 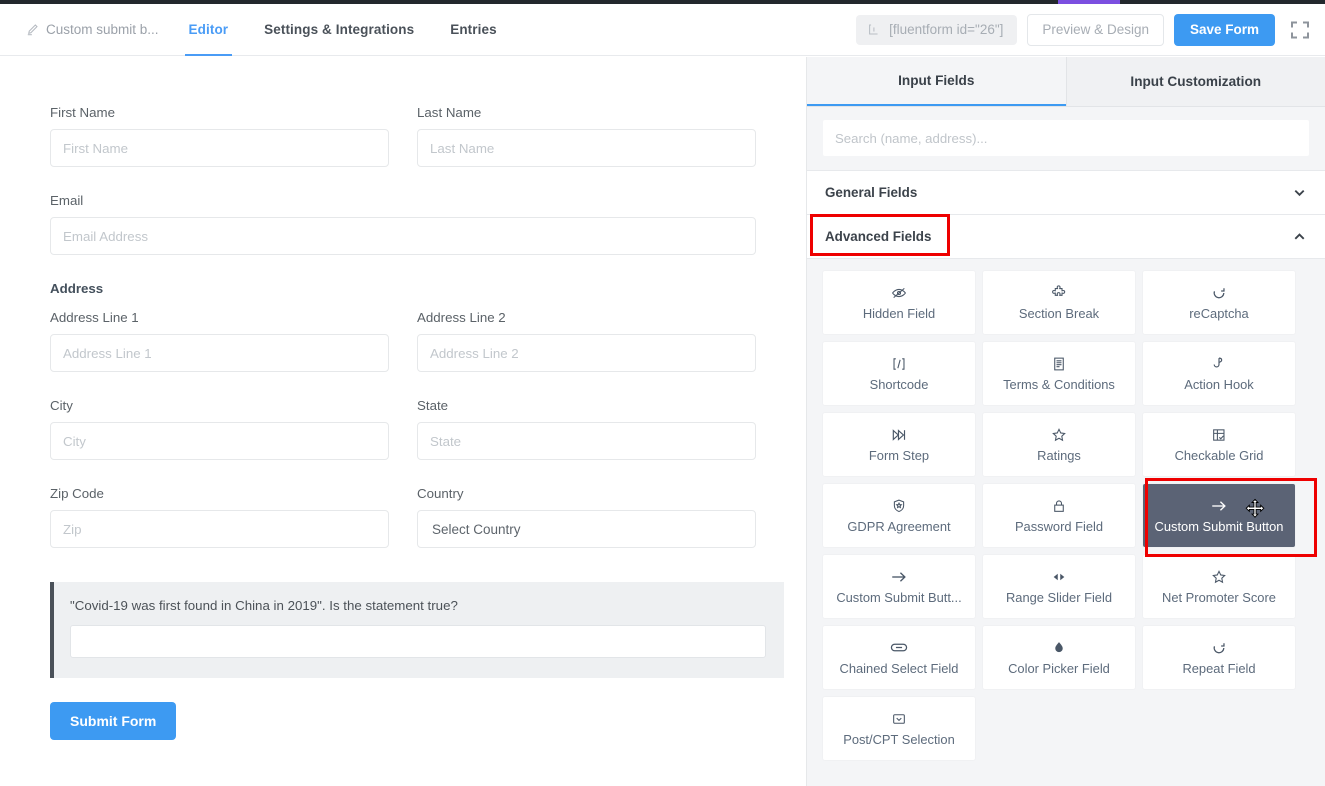 What do you see at coordinates (899, 648) in the screenshot?
I see `link-icon` at bounding box center [899, 648].